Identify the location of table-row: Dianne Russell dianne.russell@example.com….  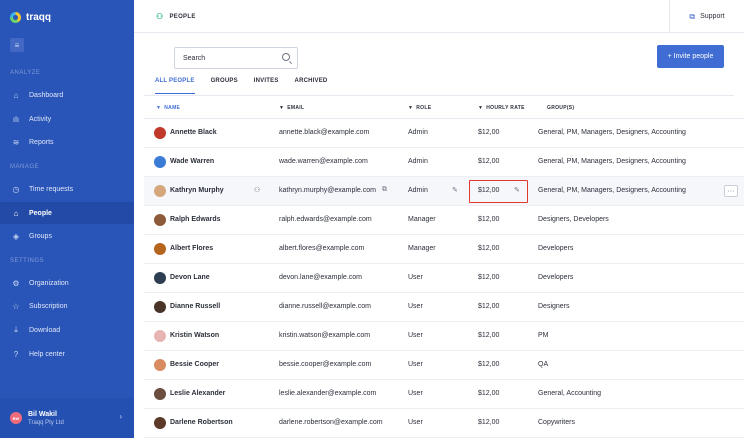
(444, 307).